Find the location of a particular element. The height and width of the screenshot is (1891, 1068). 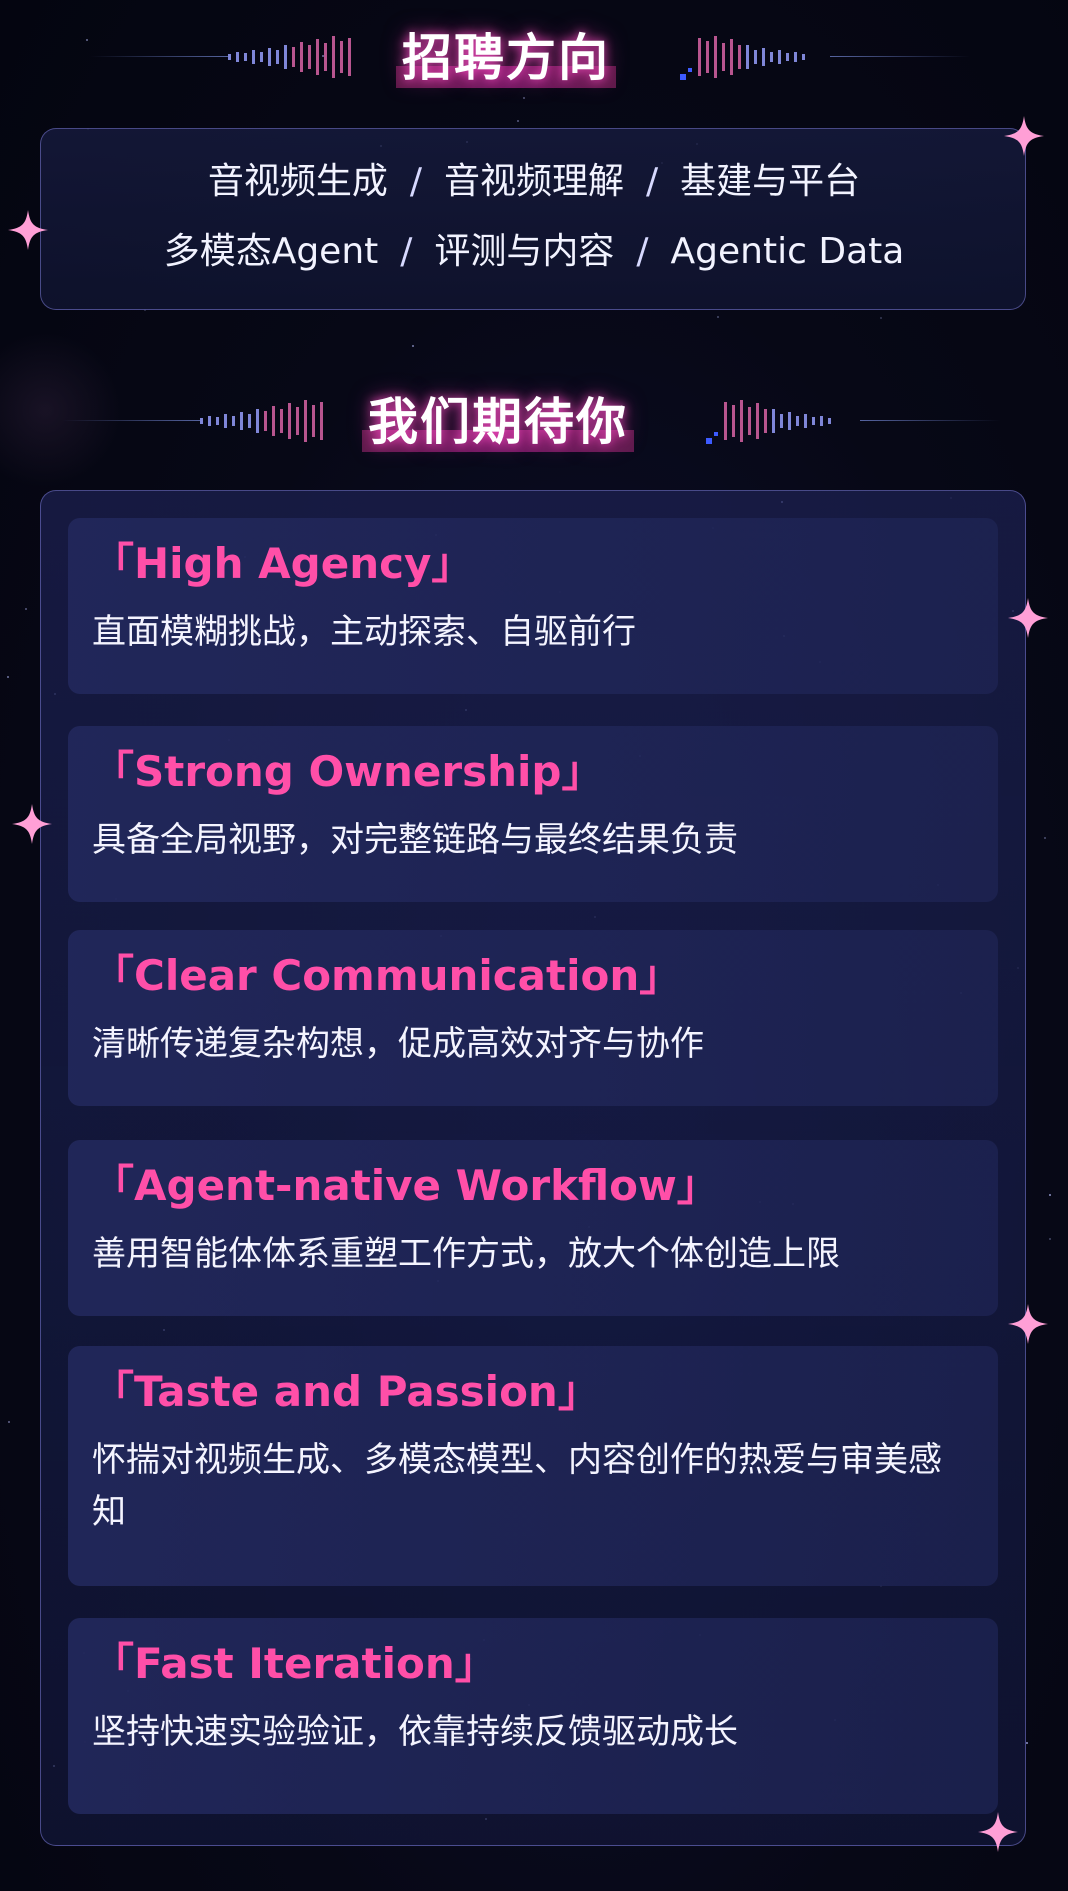

direction-item: 音视频理解 is located at coordinates (533, 181).